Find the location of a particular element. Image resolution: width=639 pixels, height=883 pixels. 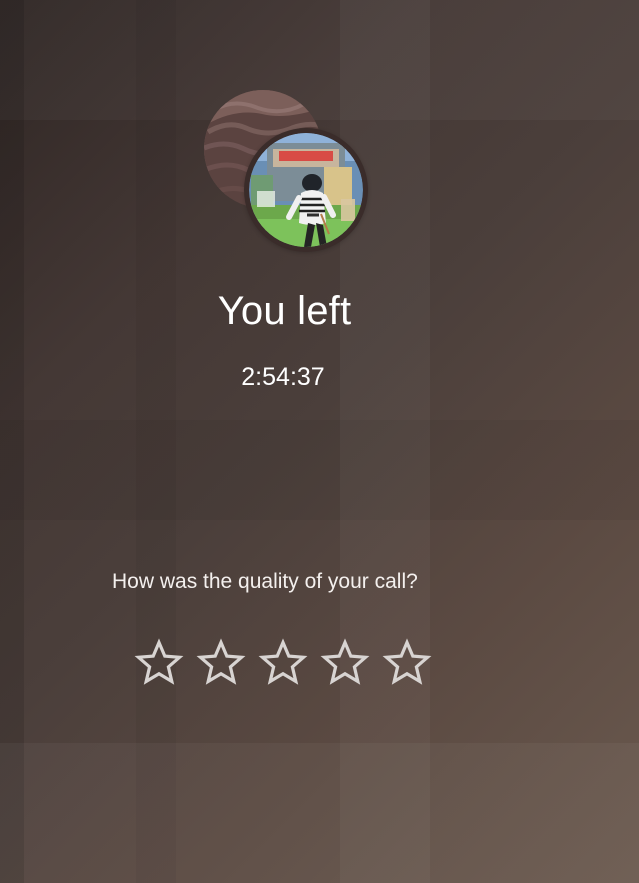

avatar-primary is located at coordinates (306, 190).